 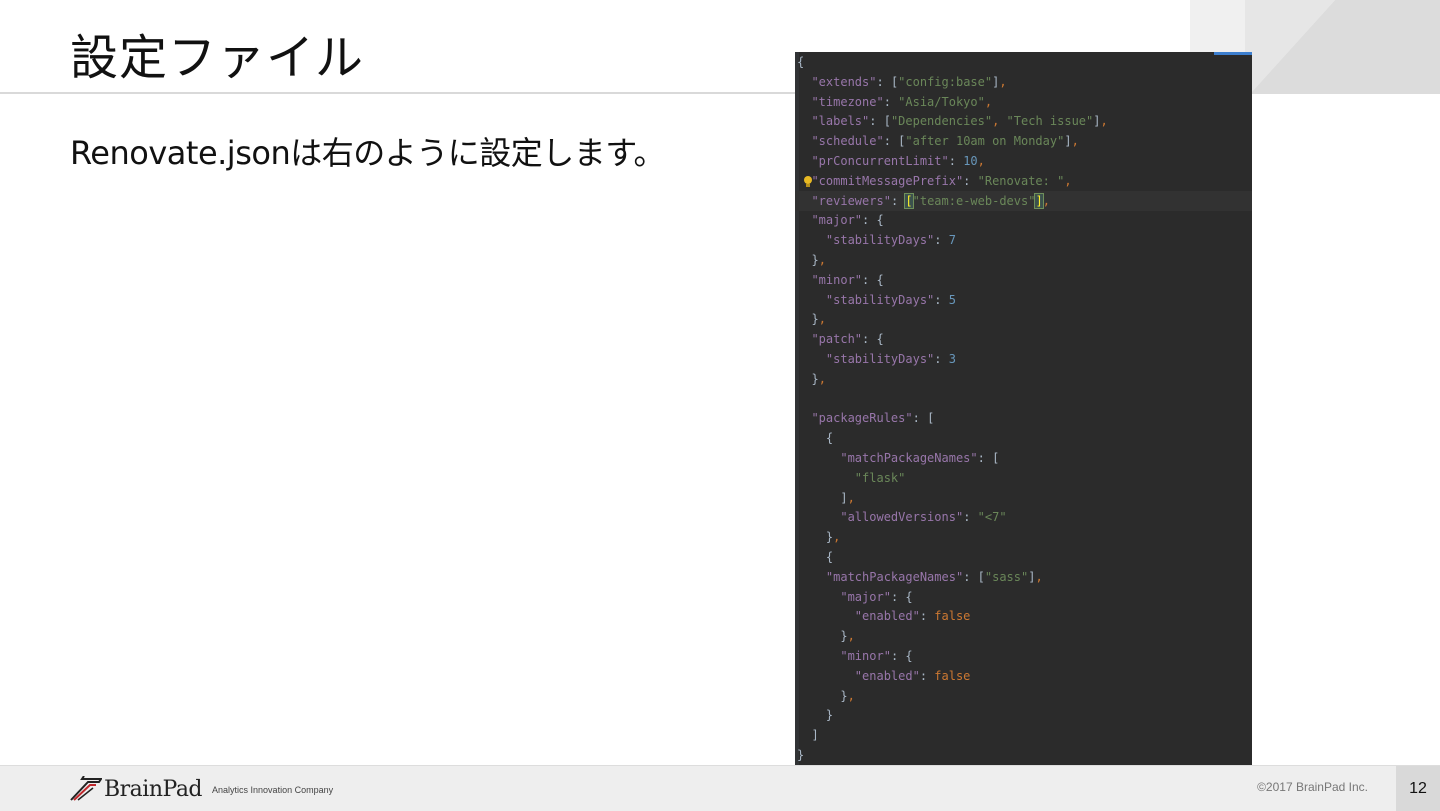 What do you see at coordinates (902, 82) in the screenshot?
I see `code-line-text: "extends": ["config:base"],` at bounding box center [902, 82].